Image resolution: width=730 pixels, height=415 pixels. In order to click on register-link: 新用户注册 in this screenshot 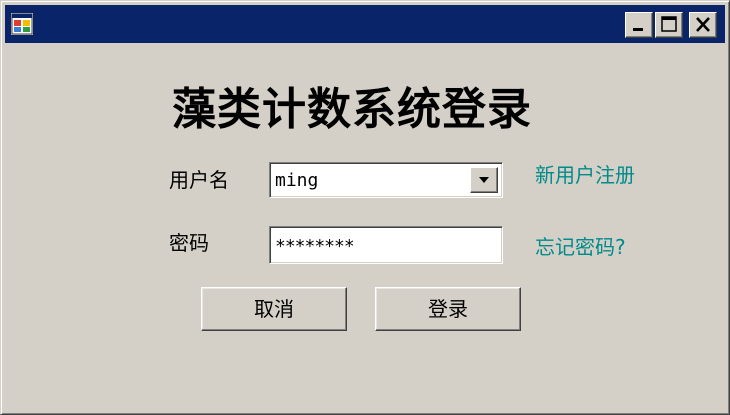, I will do `click(585, 173)`.